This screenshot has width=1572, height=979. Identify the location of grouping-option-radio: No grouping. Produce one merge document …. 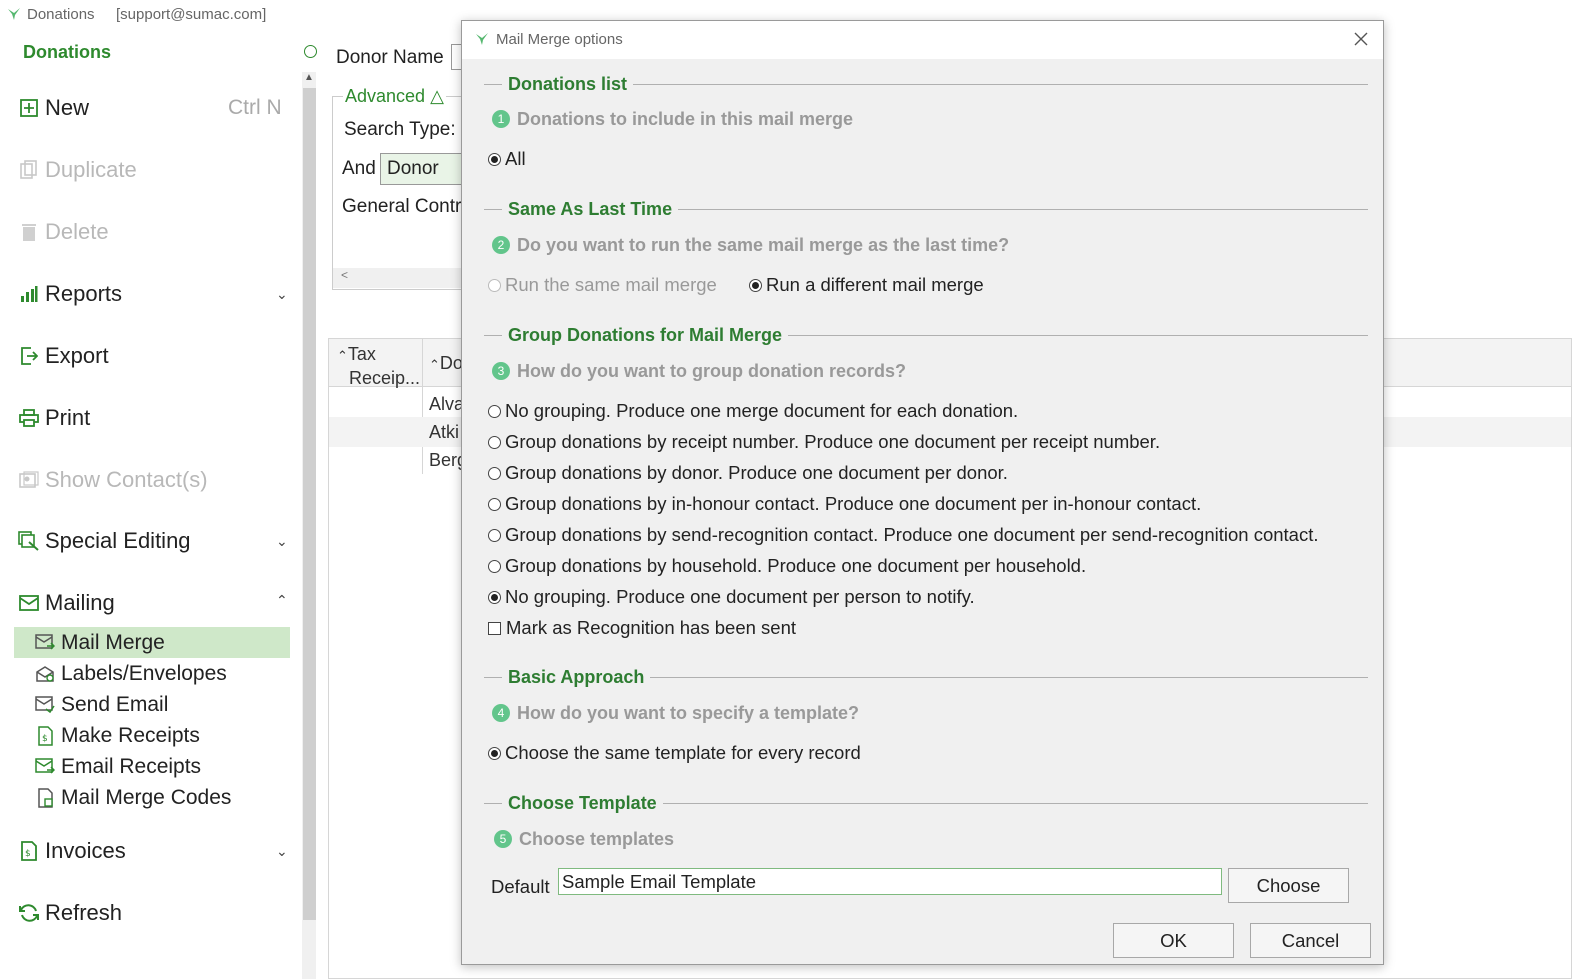
(753, 411).